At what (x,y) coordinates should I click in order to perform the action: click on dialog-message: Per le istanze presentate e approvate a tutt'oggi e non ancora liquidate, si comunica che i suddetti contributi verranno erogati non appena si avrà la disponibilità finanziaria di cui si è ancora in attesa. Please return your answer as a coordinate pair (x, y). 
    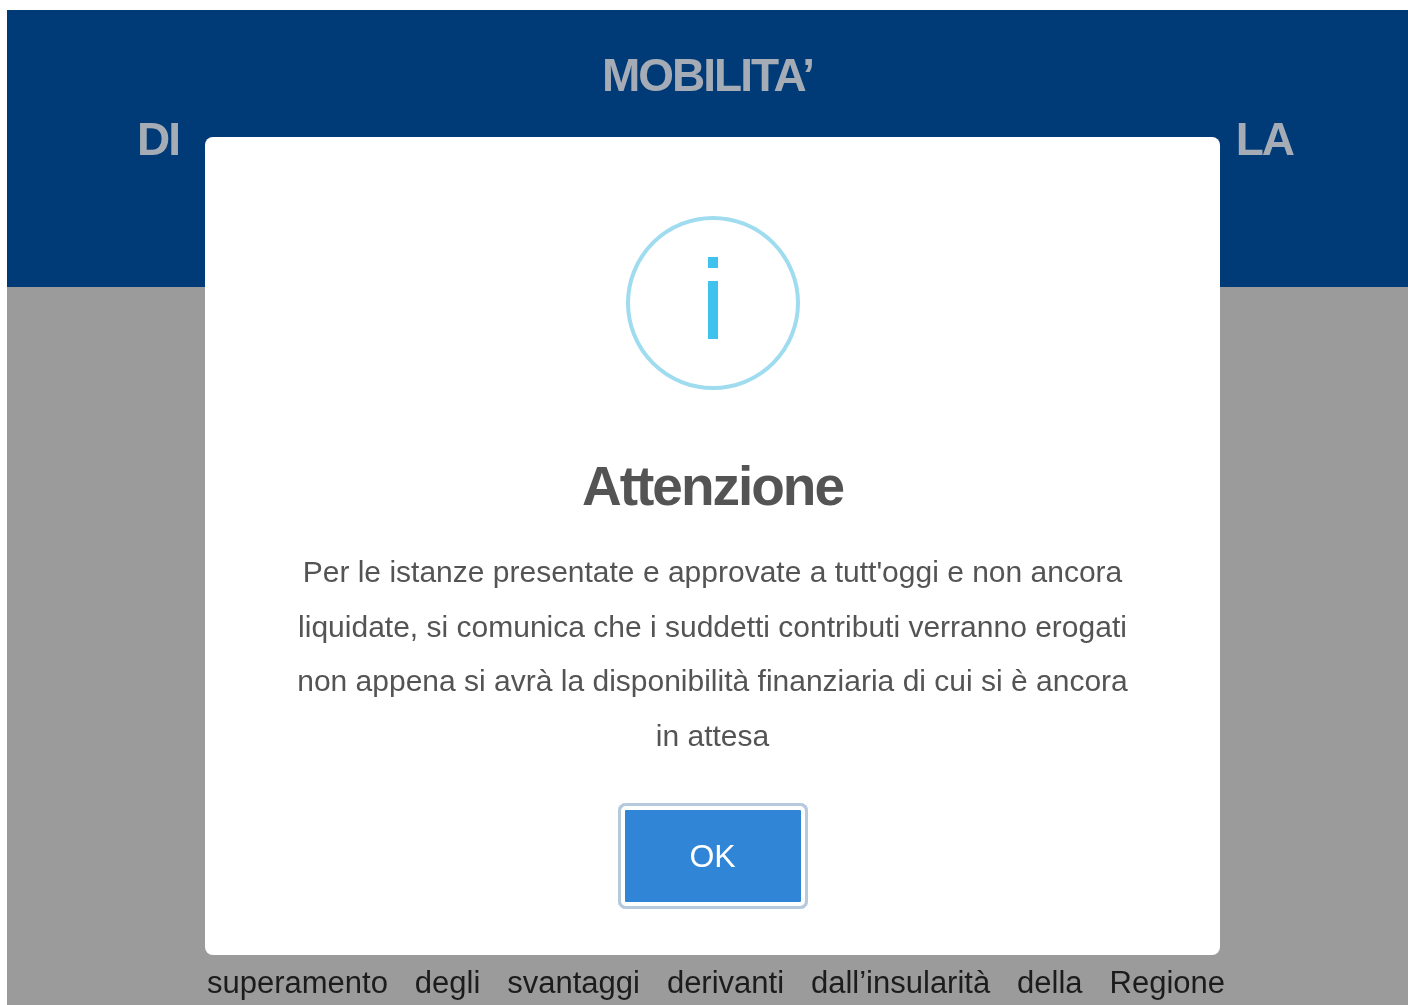
    Looking at the image, I should click on (712, 654).